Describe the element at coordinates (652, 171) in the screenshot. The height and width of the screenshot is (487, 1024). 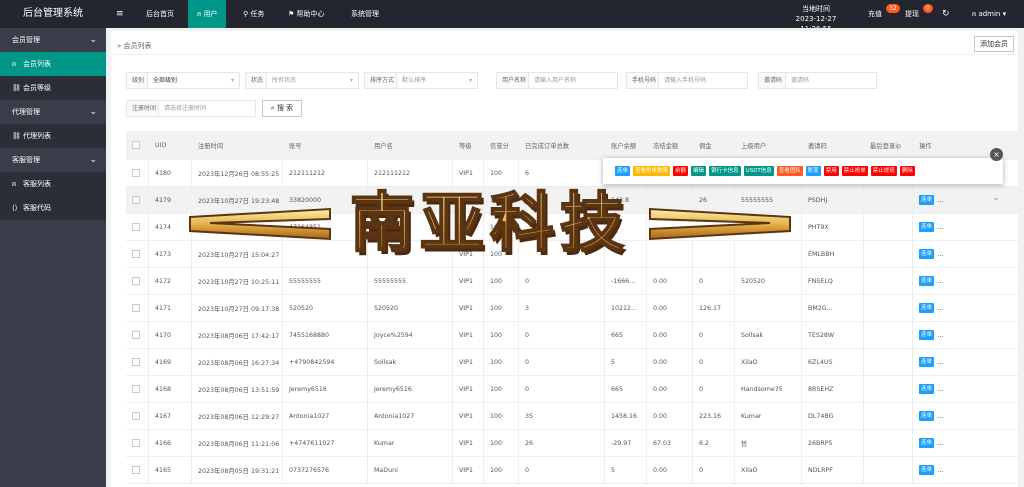
I see `popup-action-button: 查看抢单数量` at that location.